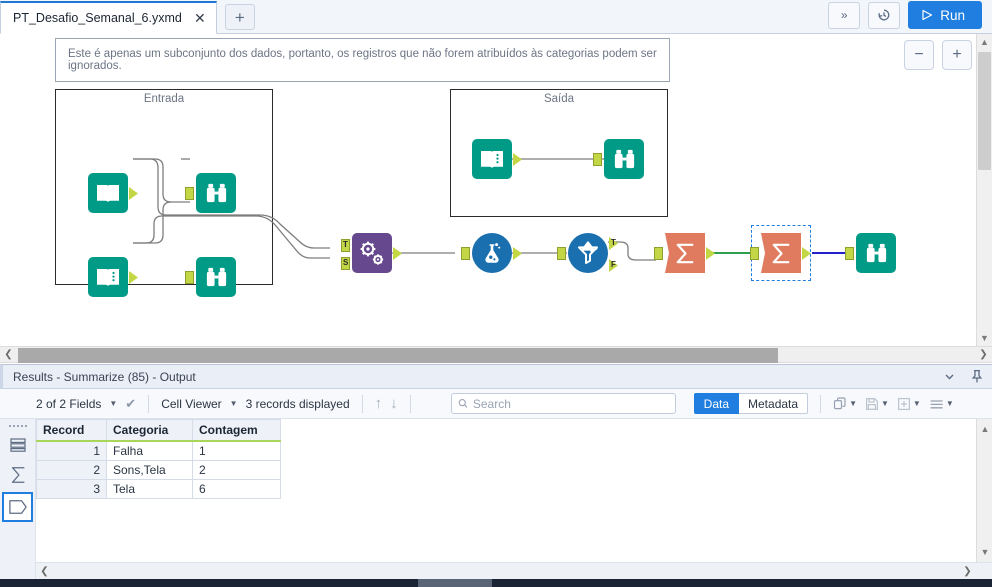 The height and width of the screenshot is (587, 992). What do you see at coordinates (71, 450) in the screenshot?
I see `cell-record: 1` at bounding box center [71, 450].